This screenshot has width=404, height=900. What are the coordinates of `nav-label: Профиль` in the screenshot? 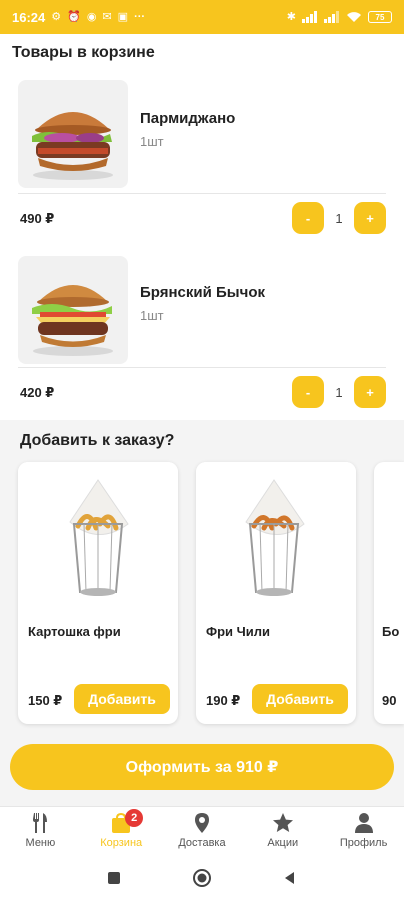 It's located at (363, 843).